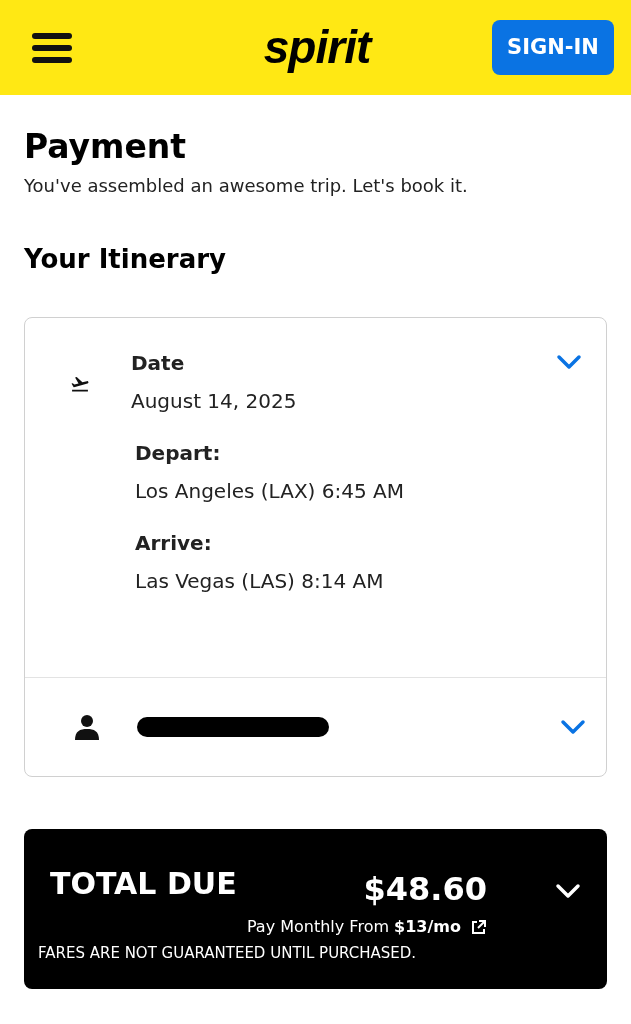 The width and height of the screenshot is (631, 1024). What do you see at coordinates (228, 953) in the screenshot?
I see `fare-notice: FARES ARE NOT GUARANTEED UNTIL PURCHASED.` at bounding box center [228, 953].